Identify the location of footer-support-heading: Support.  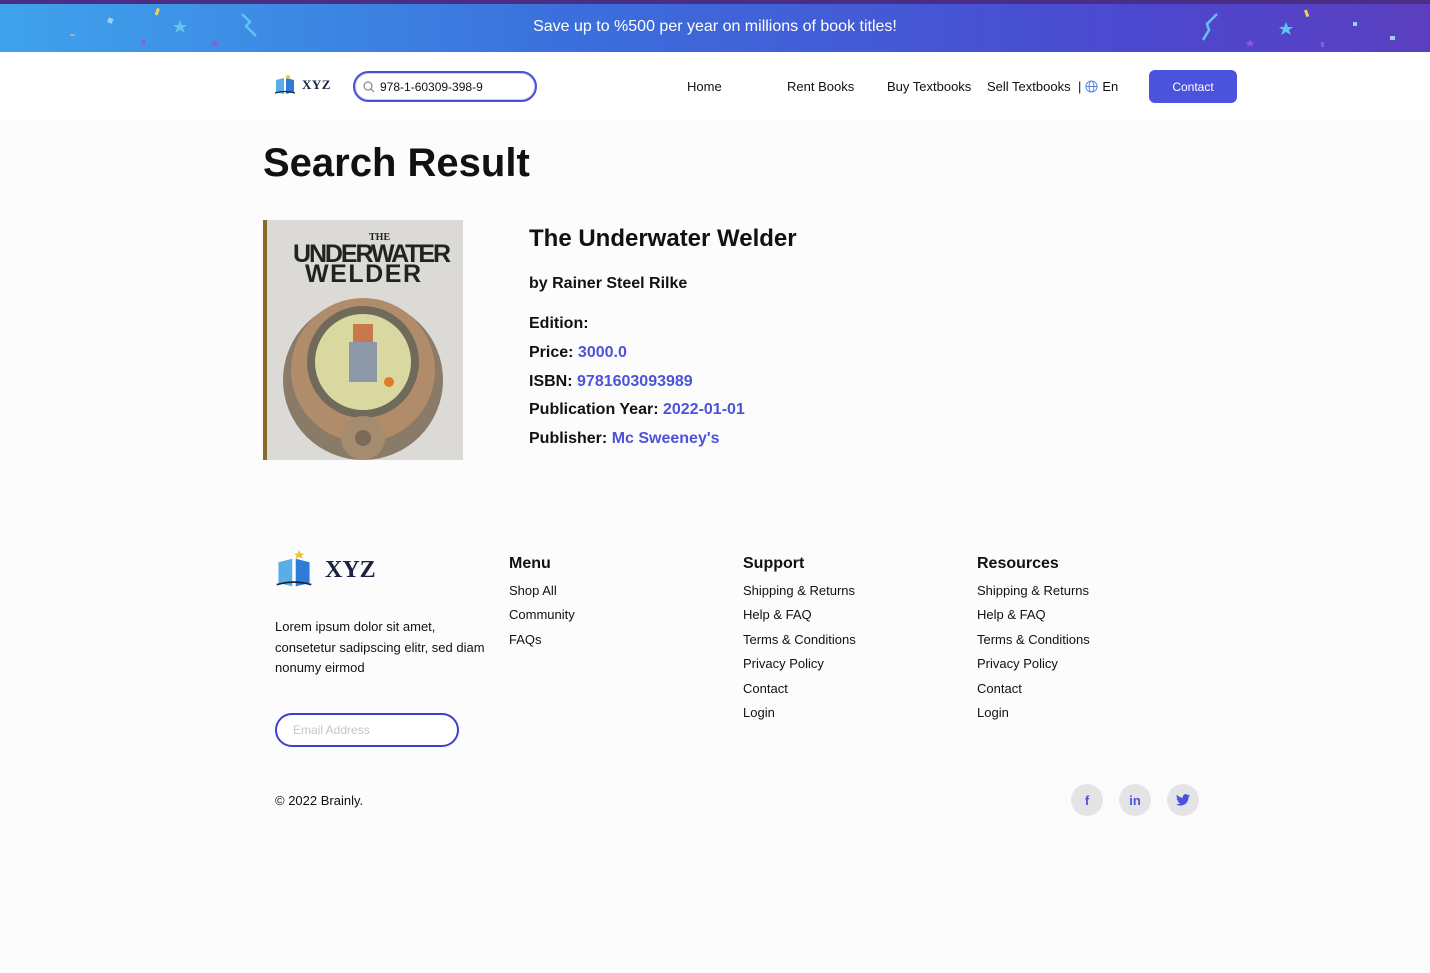
(774, 563).